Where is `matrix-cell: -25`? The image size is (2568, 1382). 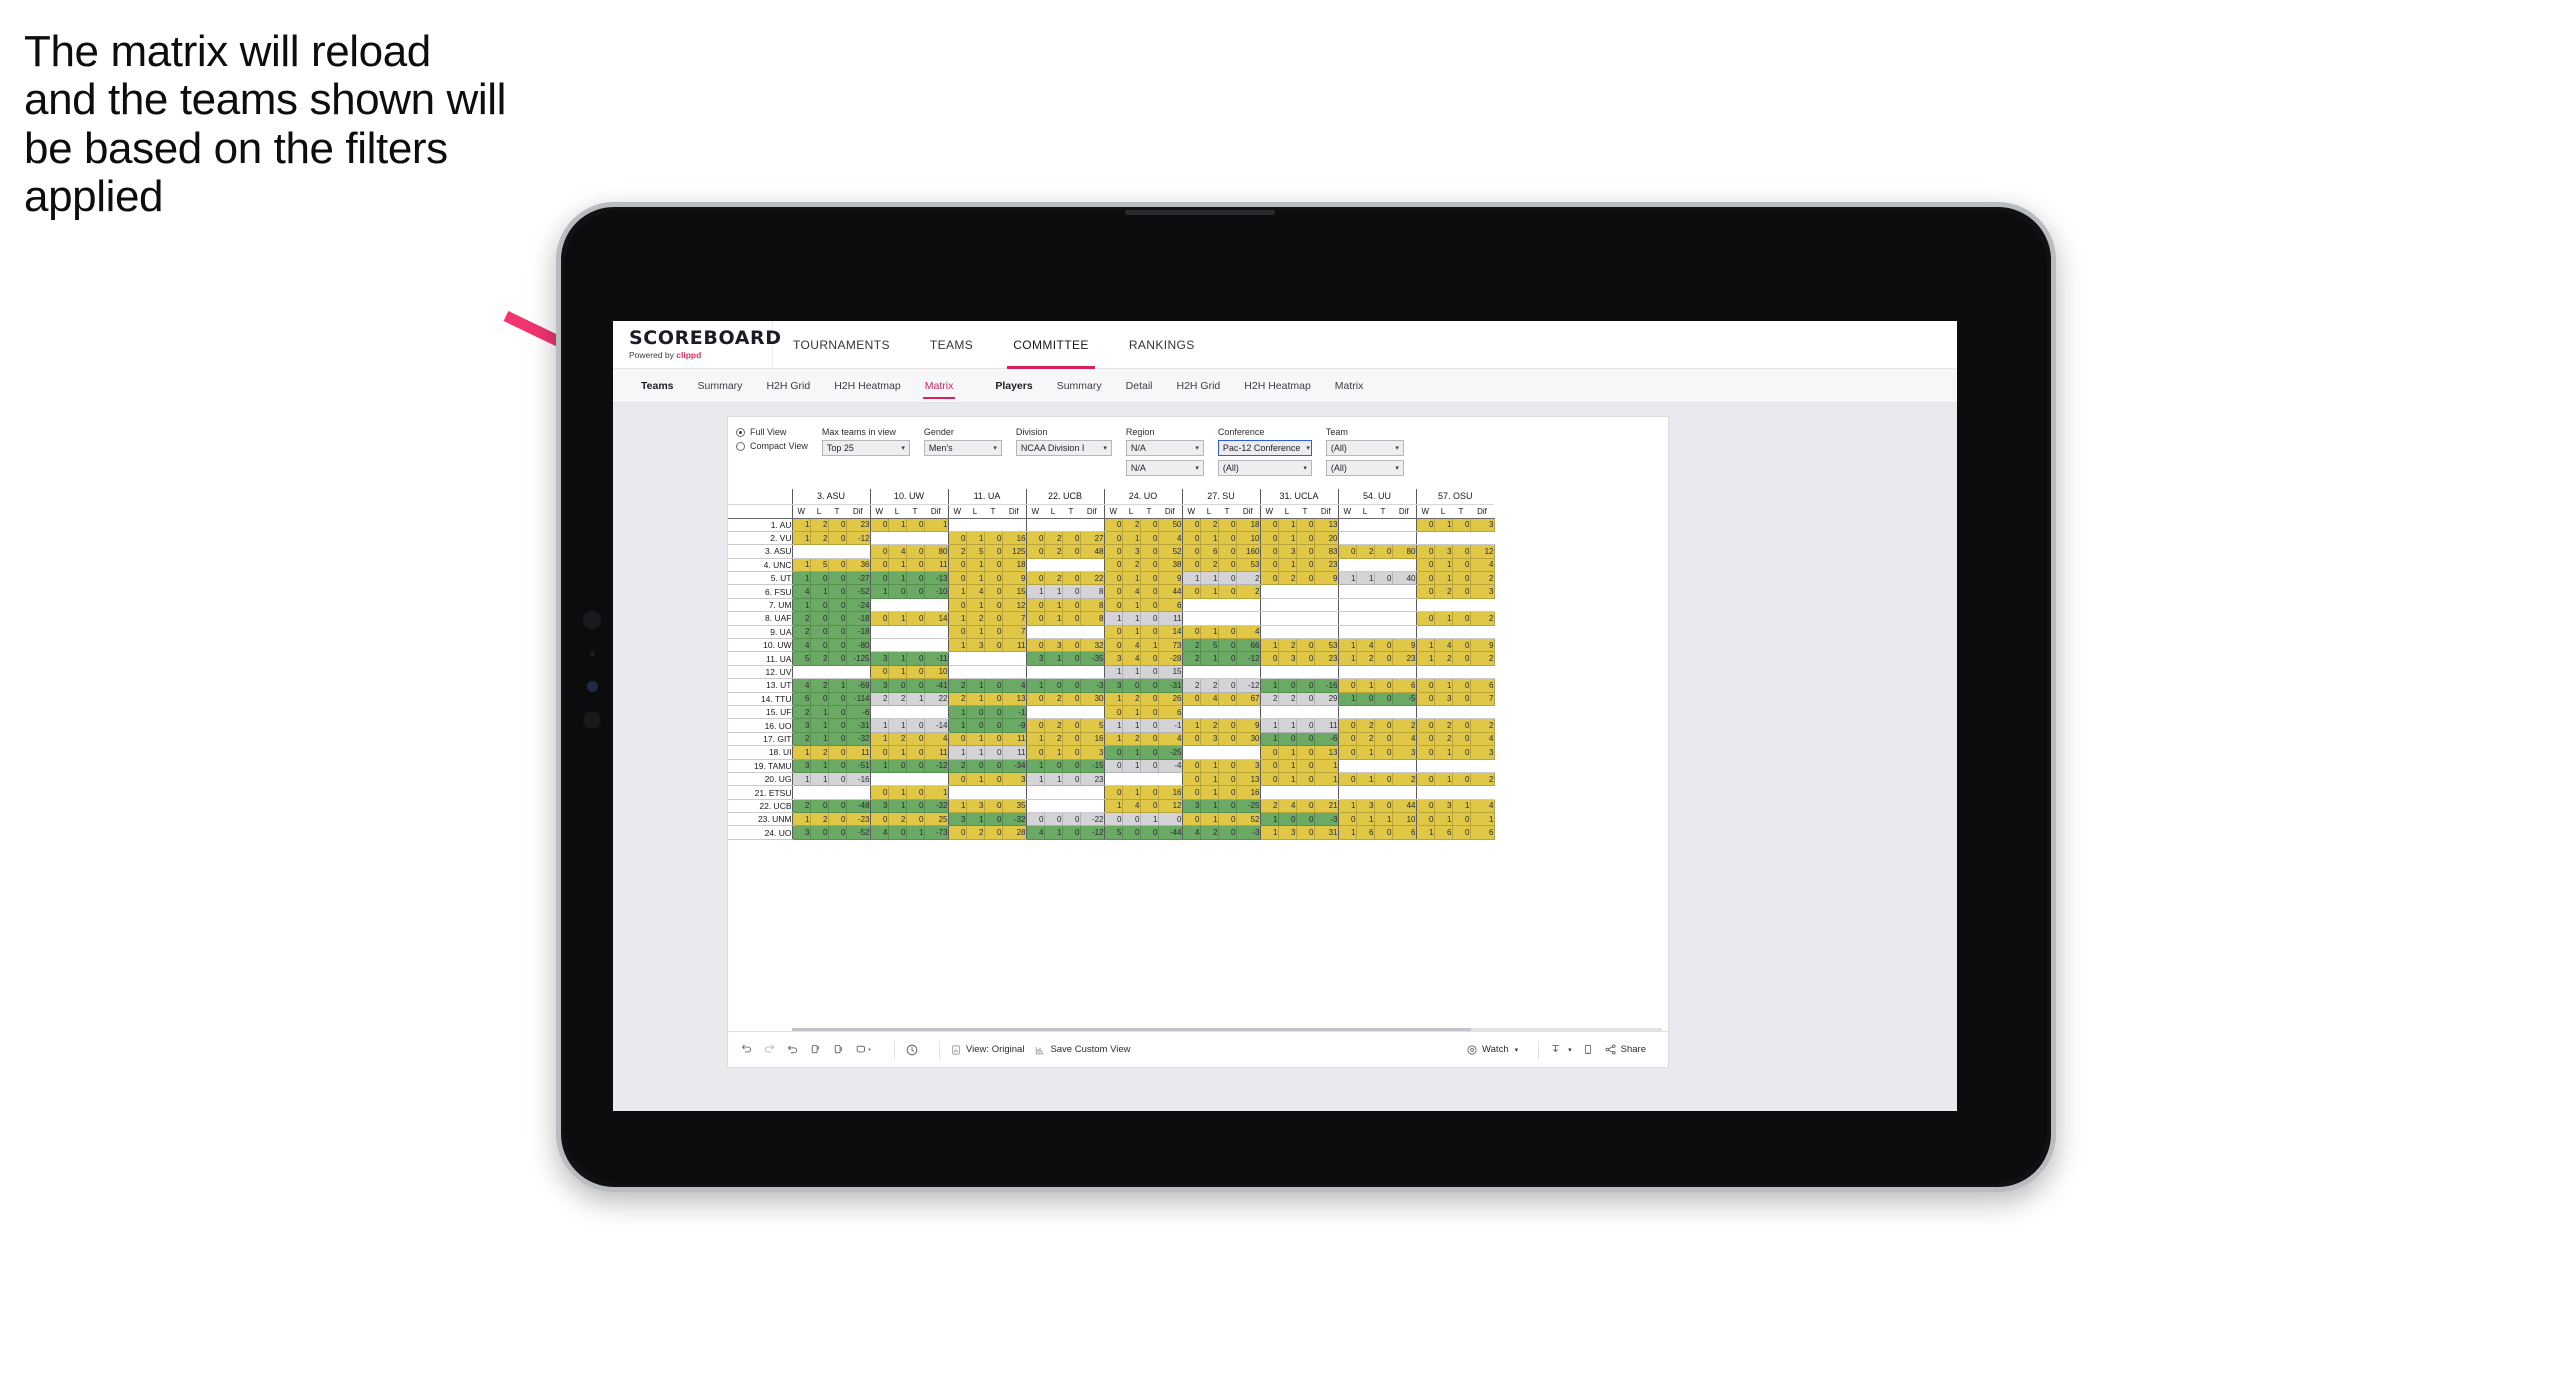
matrix-cell: -25 is located at coordinates (1170, 752).